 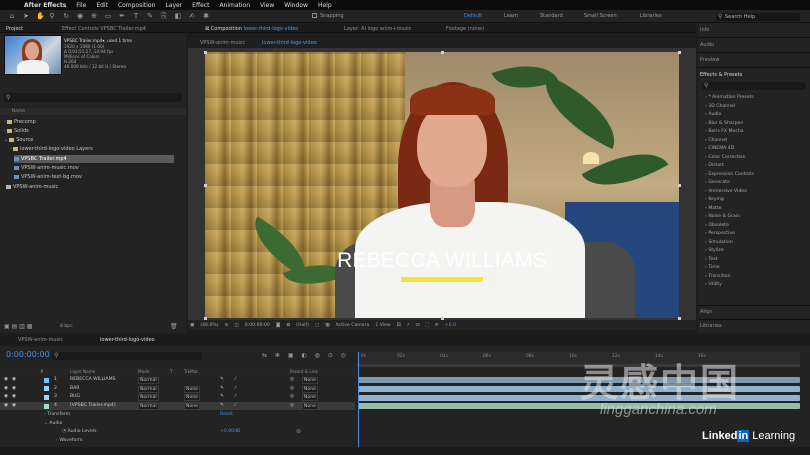 I want to click on rotate-tool-icon: ↻, so click(x=66, y=16).